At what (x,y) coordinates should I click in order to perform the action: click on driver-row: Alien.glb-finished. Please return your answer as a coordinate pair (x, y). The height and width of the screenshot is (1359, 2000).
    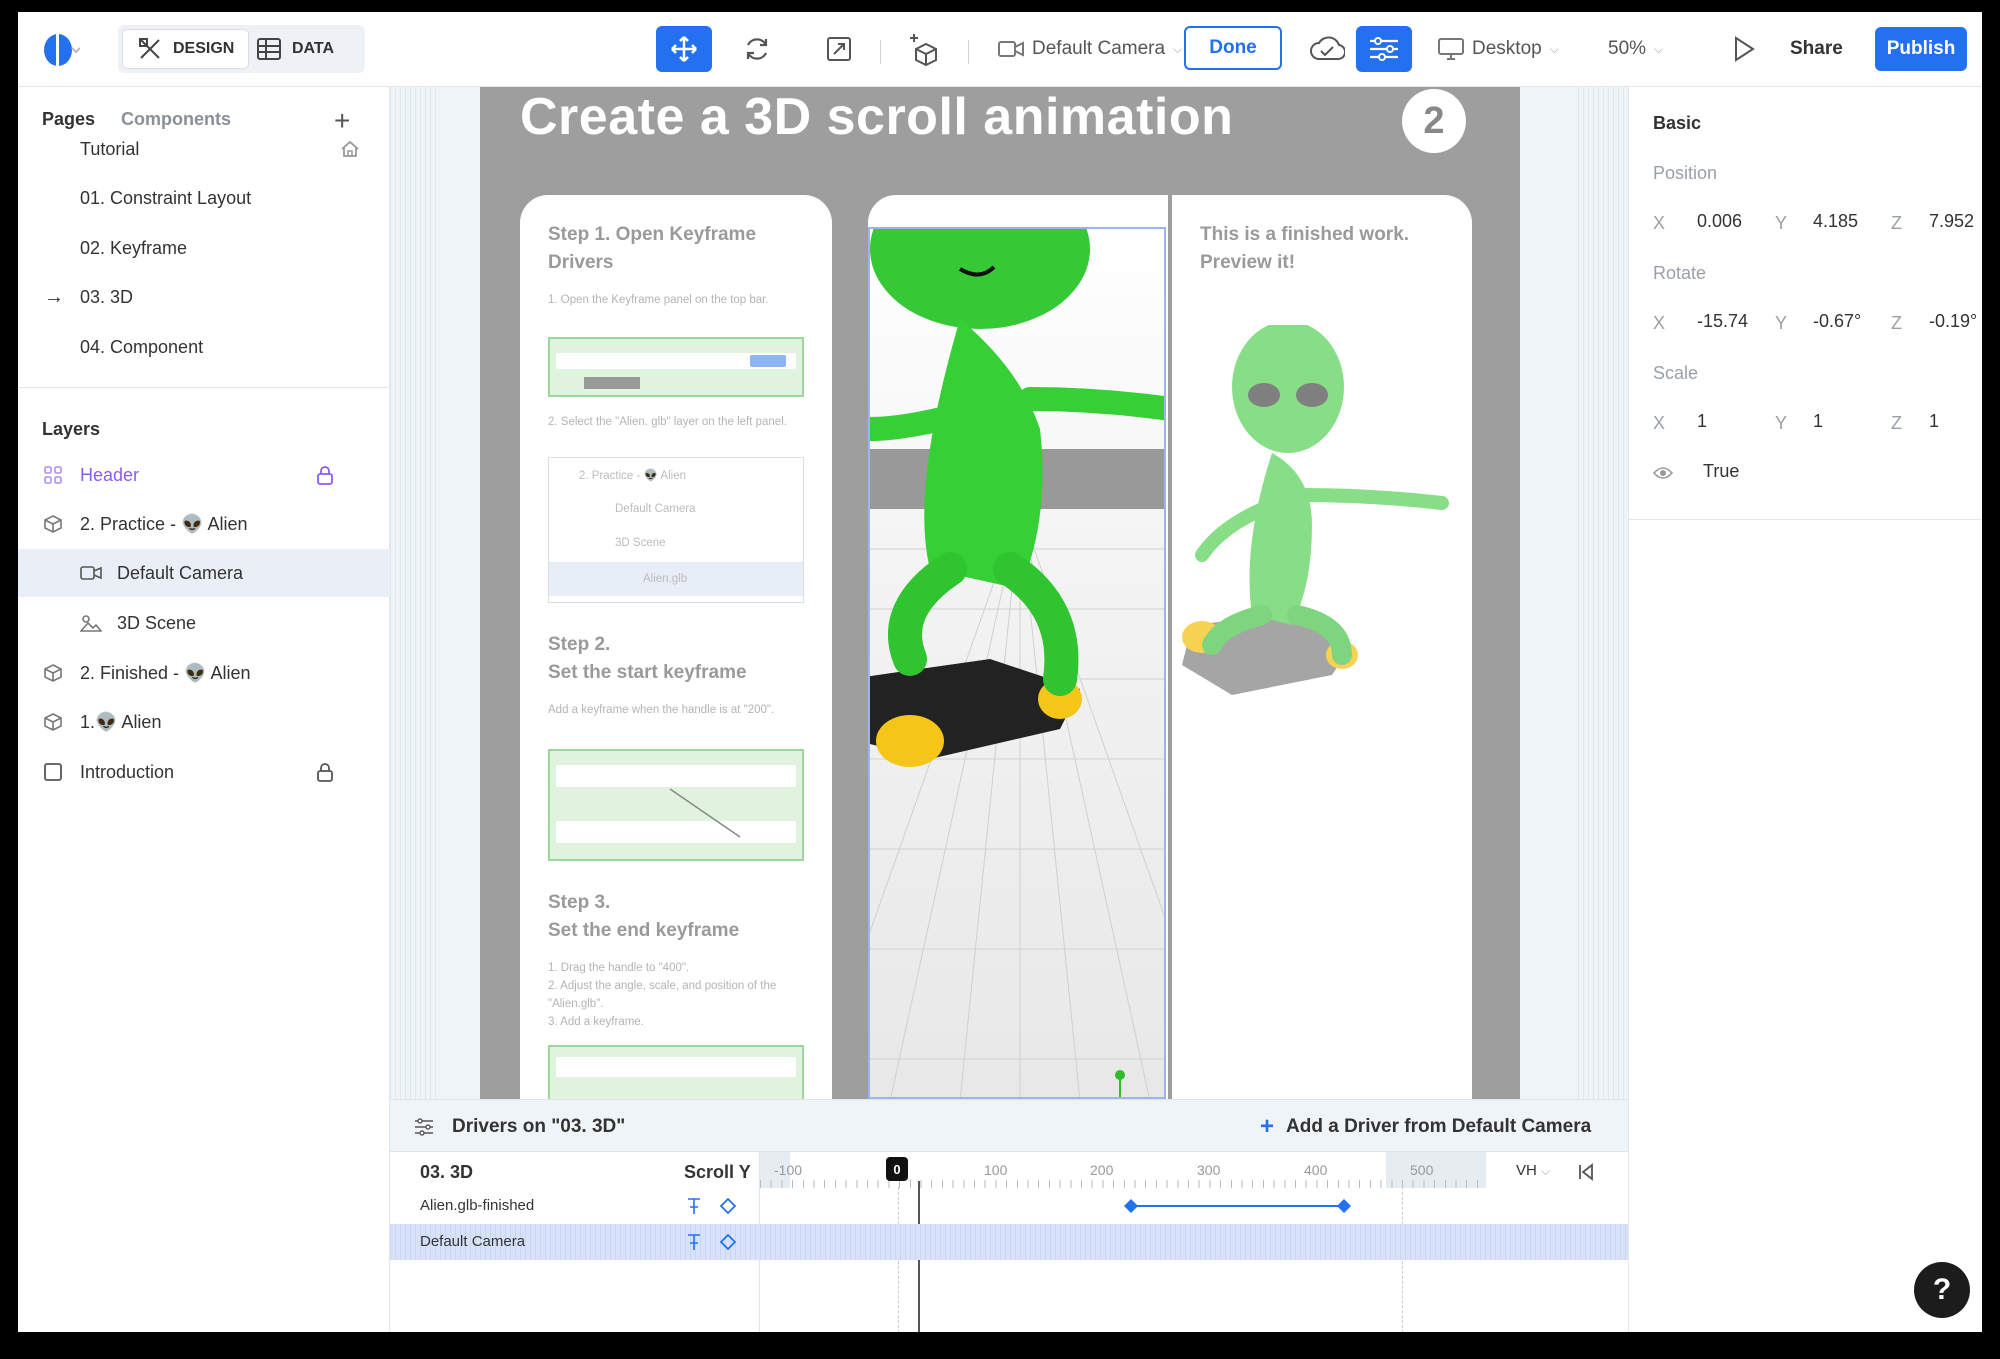
    Looking at the image, I should click on (1009, 1206).